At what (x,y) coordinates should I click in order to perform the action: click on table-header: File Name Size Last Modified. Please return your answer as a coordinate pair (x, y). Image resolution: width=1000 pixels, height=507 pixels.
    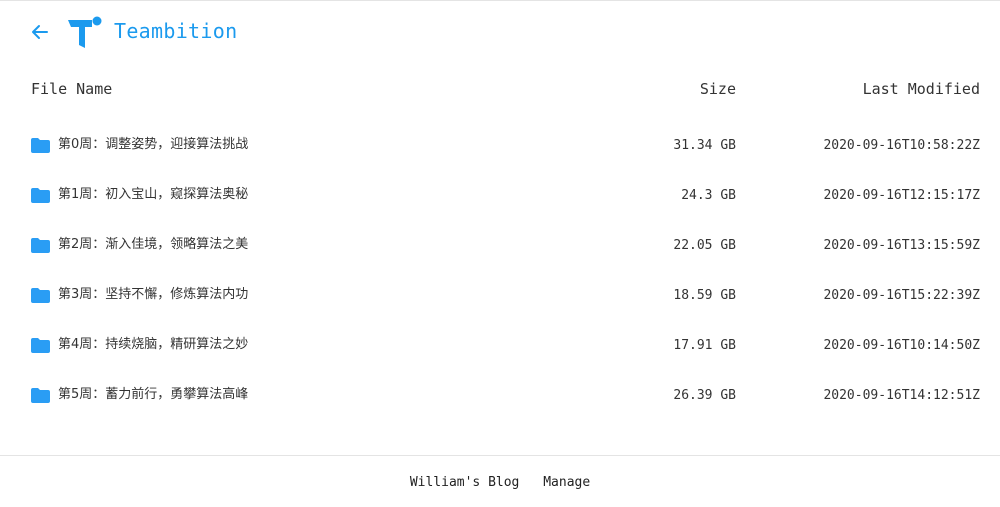
    Looking at the image, I should click on (500, 90).